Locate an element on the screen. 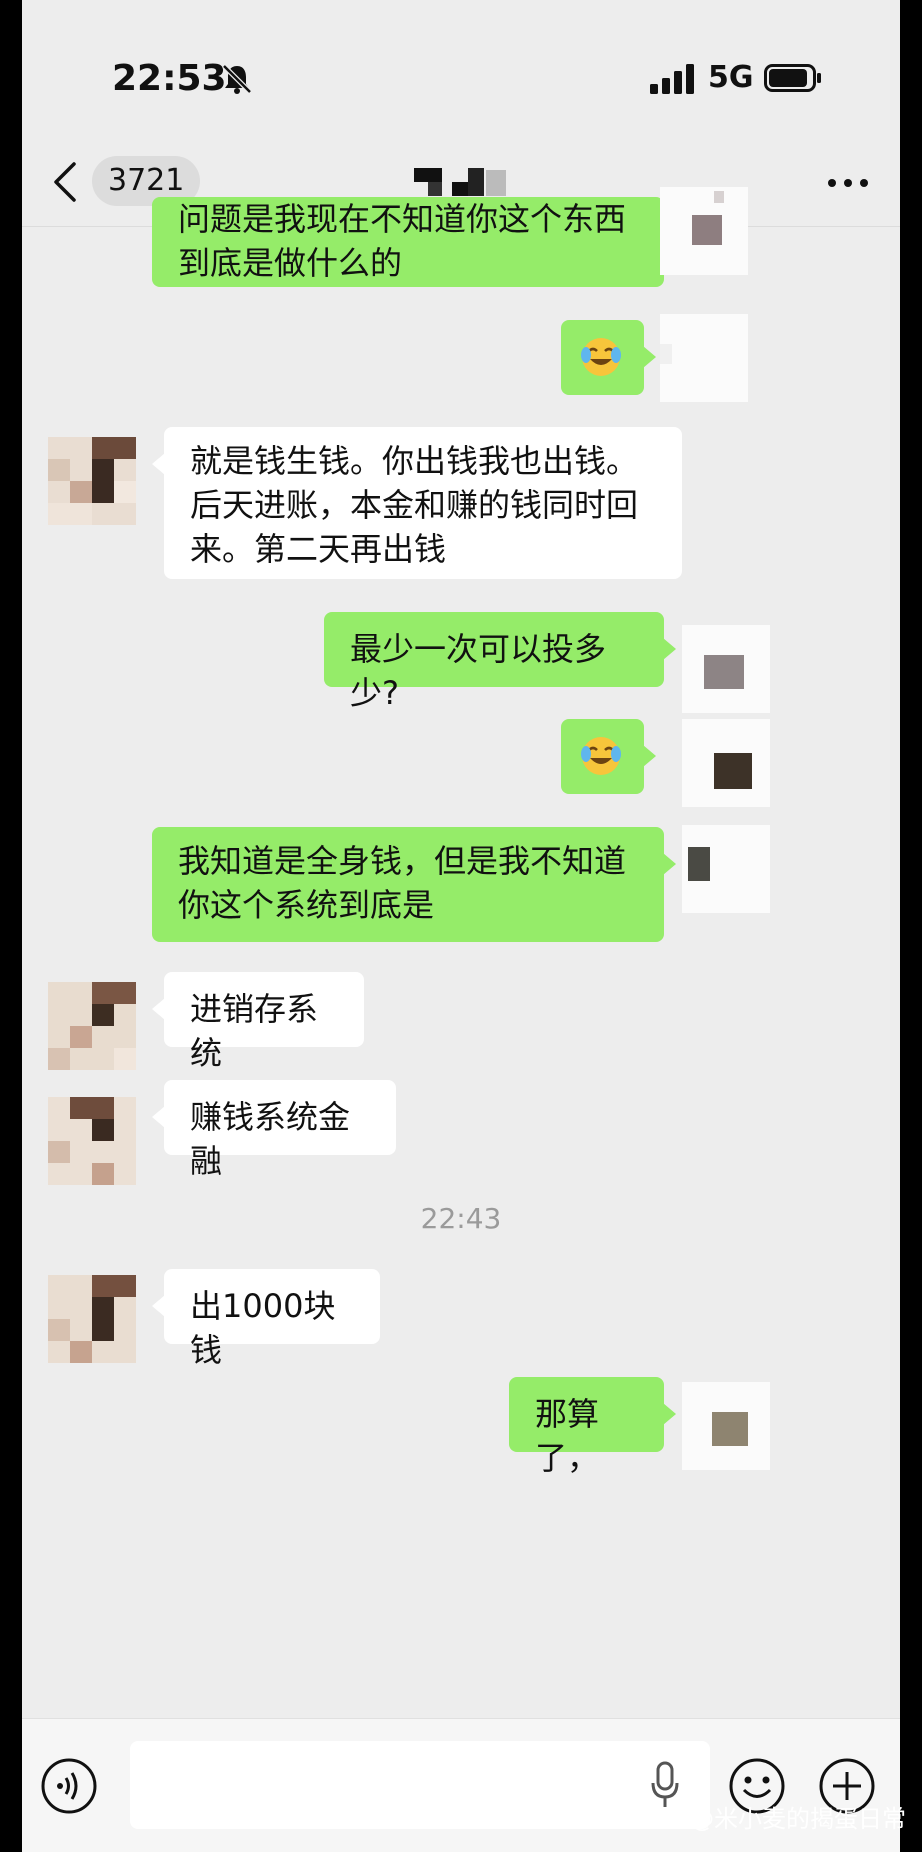 The image size is (922, 1852). contact-message-bubble: 就是钱生钱。你出钱我也出钱。后天进账，本金和赚的钱同时回来。第二天再出钱 is located at coordinates (417, 503).